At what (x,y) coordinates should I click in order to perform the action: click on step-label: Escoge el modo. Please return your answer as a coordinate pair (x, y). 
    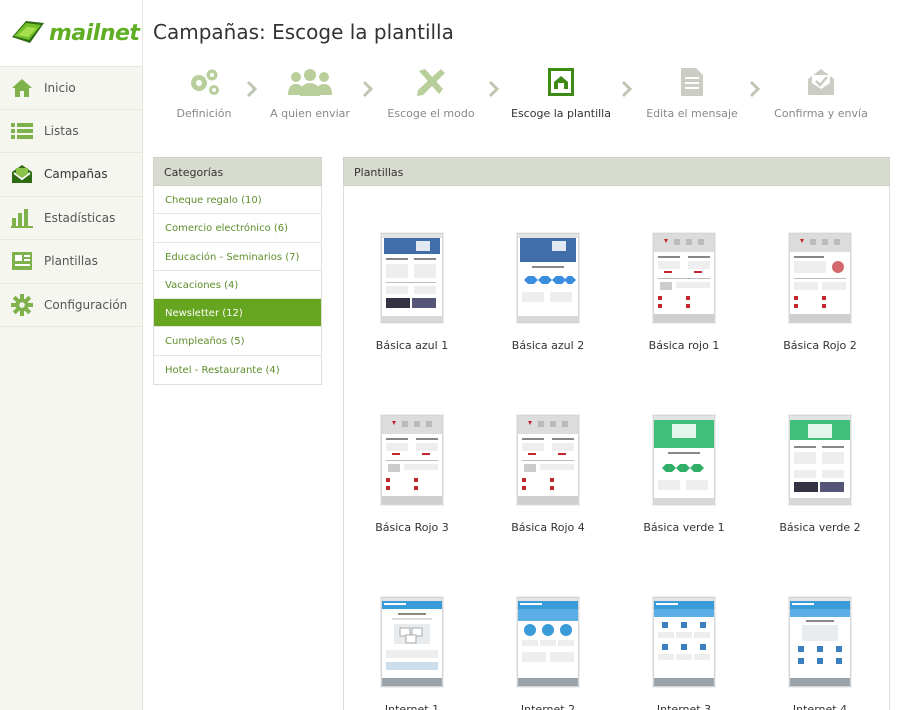
    Looking at the image, I should click on (431, 113).